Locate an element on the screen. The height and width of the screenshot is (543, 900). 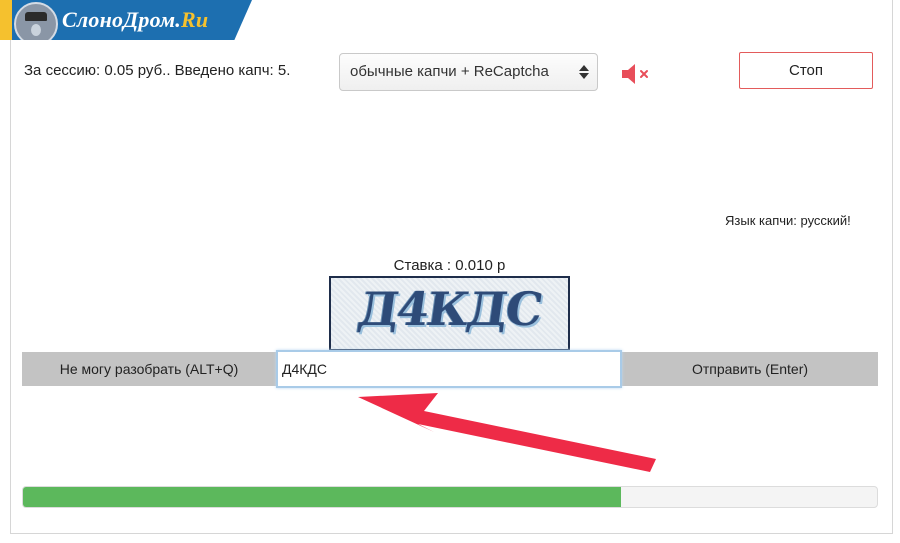
captcha-image: Д4КДС is located at coordinates (449, 313).